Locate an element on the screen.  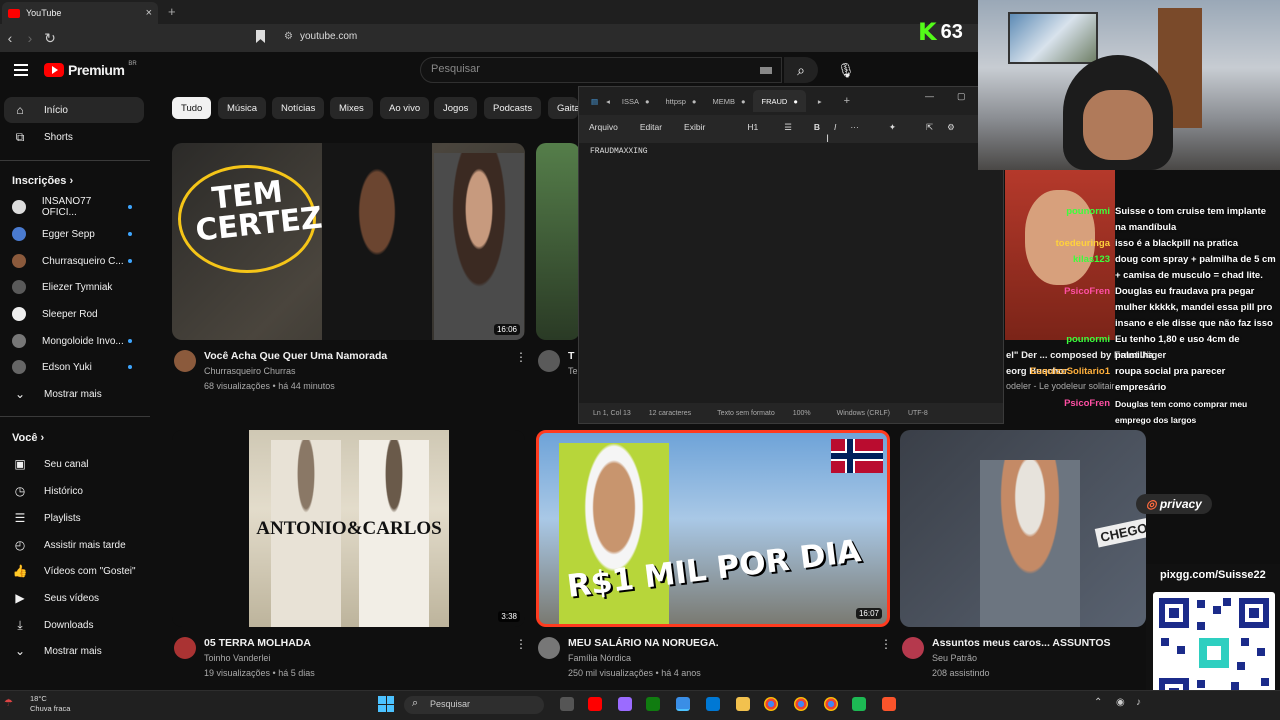
status-encoding: UTF-8 is located at coordinates (918, 413).